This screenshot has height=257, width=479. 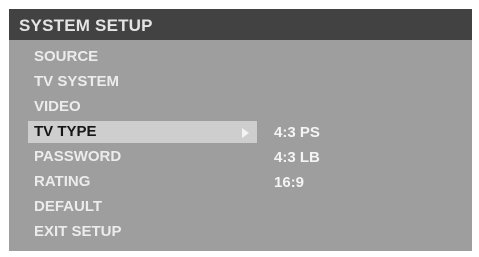 What do you see at coordinates (77, 81) in the screenshot?
I see `menu-item-label: TV SYSTEM` at bounding box center [77, 81].